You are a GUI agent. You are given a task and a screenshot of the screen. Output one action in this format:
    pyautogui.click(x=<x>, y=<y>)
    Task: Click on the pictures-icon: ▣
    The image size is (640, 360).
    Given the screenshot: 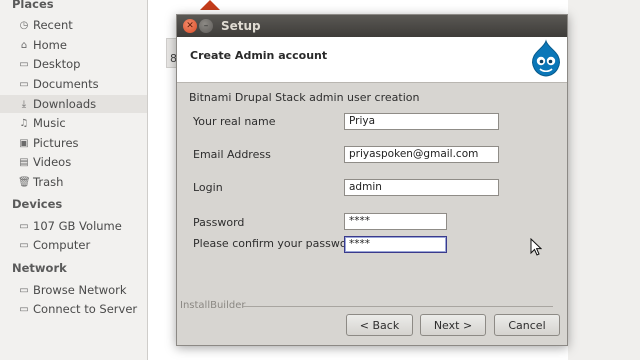 What is the action you would take?
    pyautogui.click(x=24, y=143)
    